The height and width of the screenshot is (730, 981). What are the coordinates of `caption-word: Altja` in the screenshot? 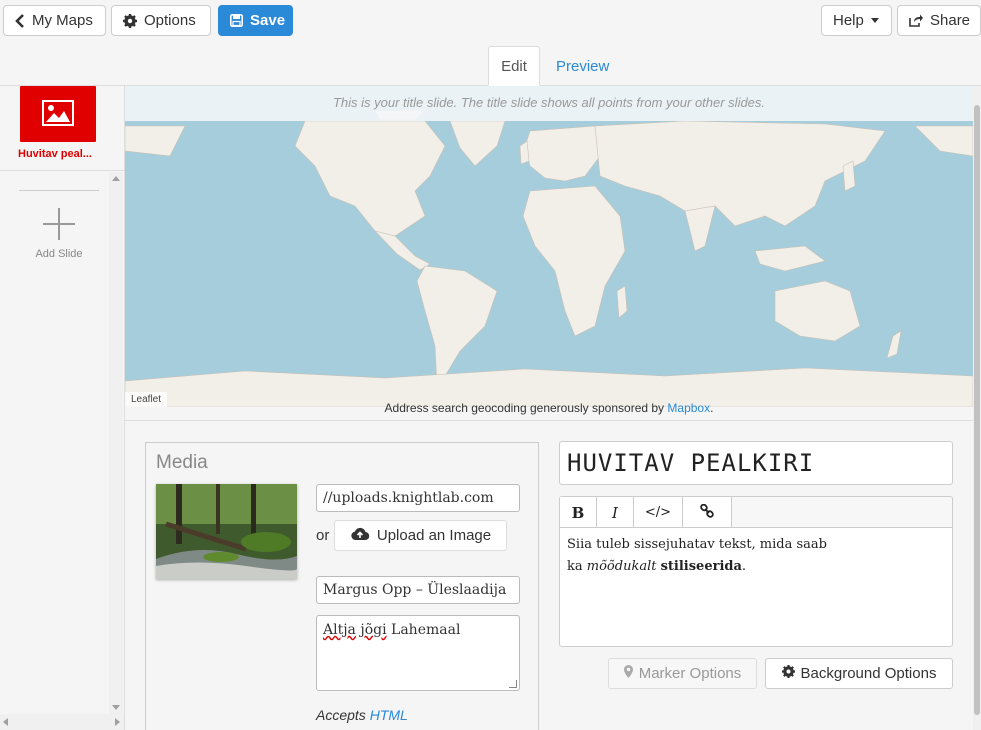 It's located at (339, 630).